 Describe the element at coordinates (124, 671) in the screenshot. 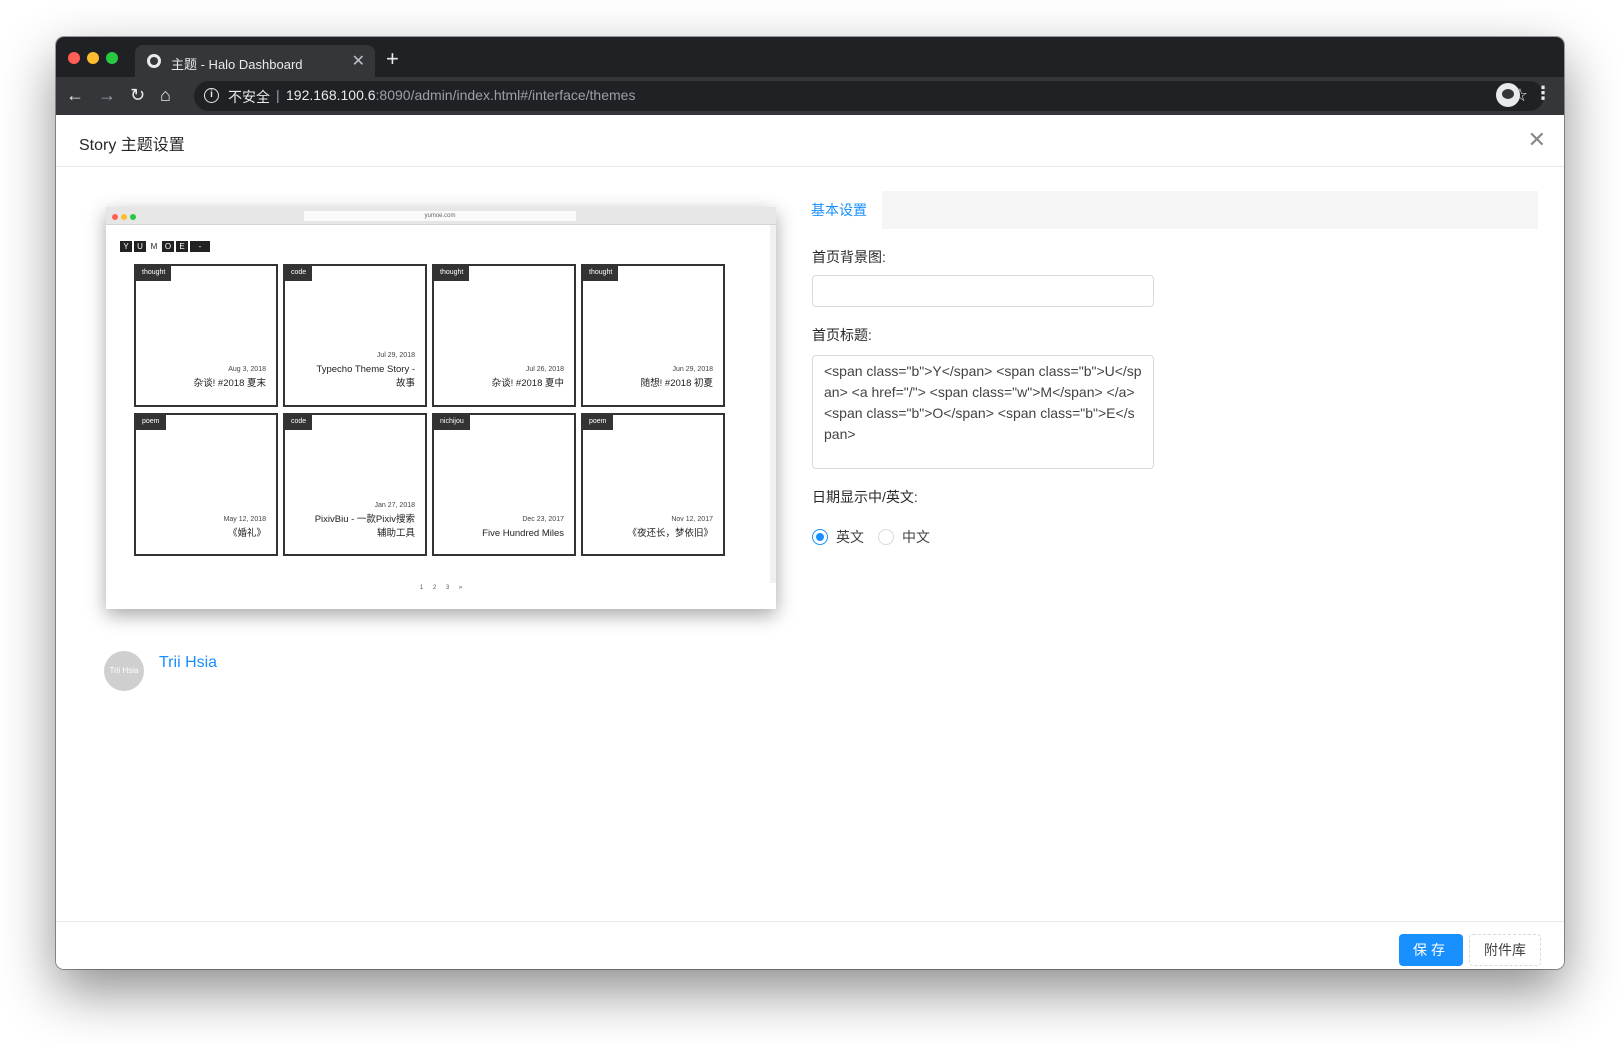

I see `author-avatar: Trii Hsia` at that location.